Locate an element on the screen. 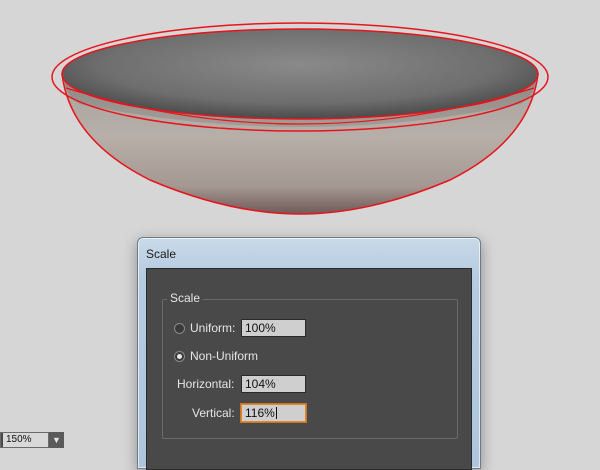 The height and width of the screenshot is (470, 600). zoom-level-field: 150% is located at coordinates (24, 440).